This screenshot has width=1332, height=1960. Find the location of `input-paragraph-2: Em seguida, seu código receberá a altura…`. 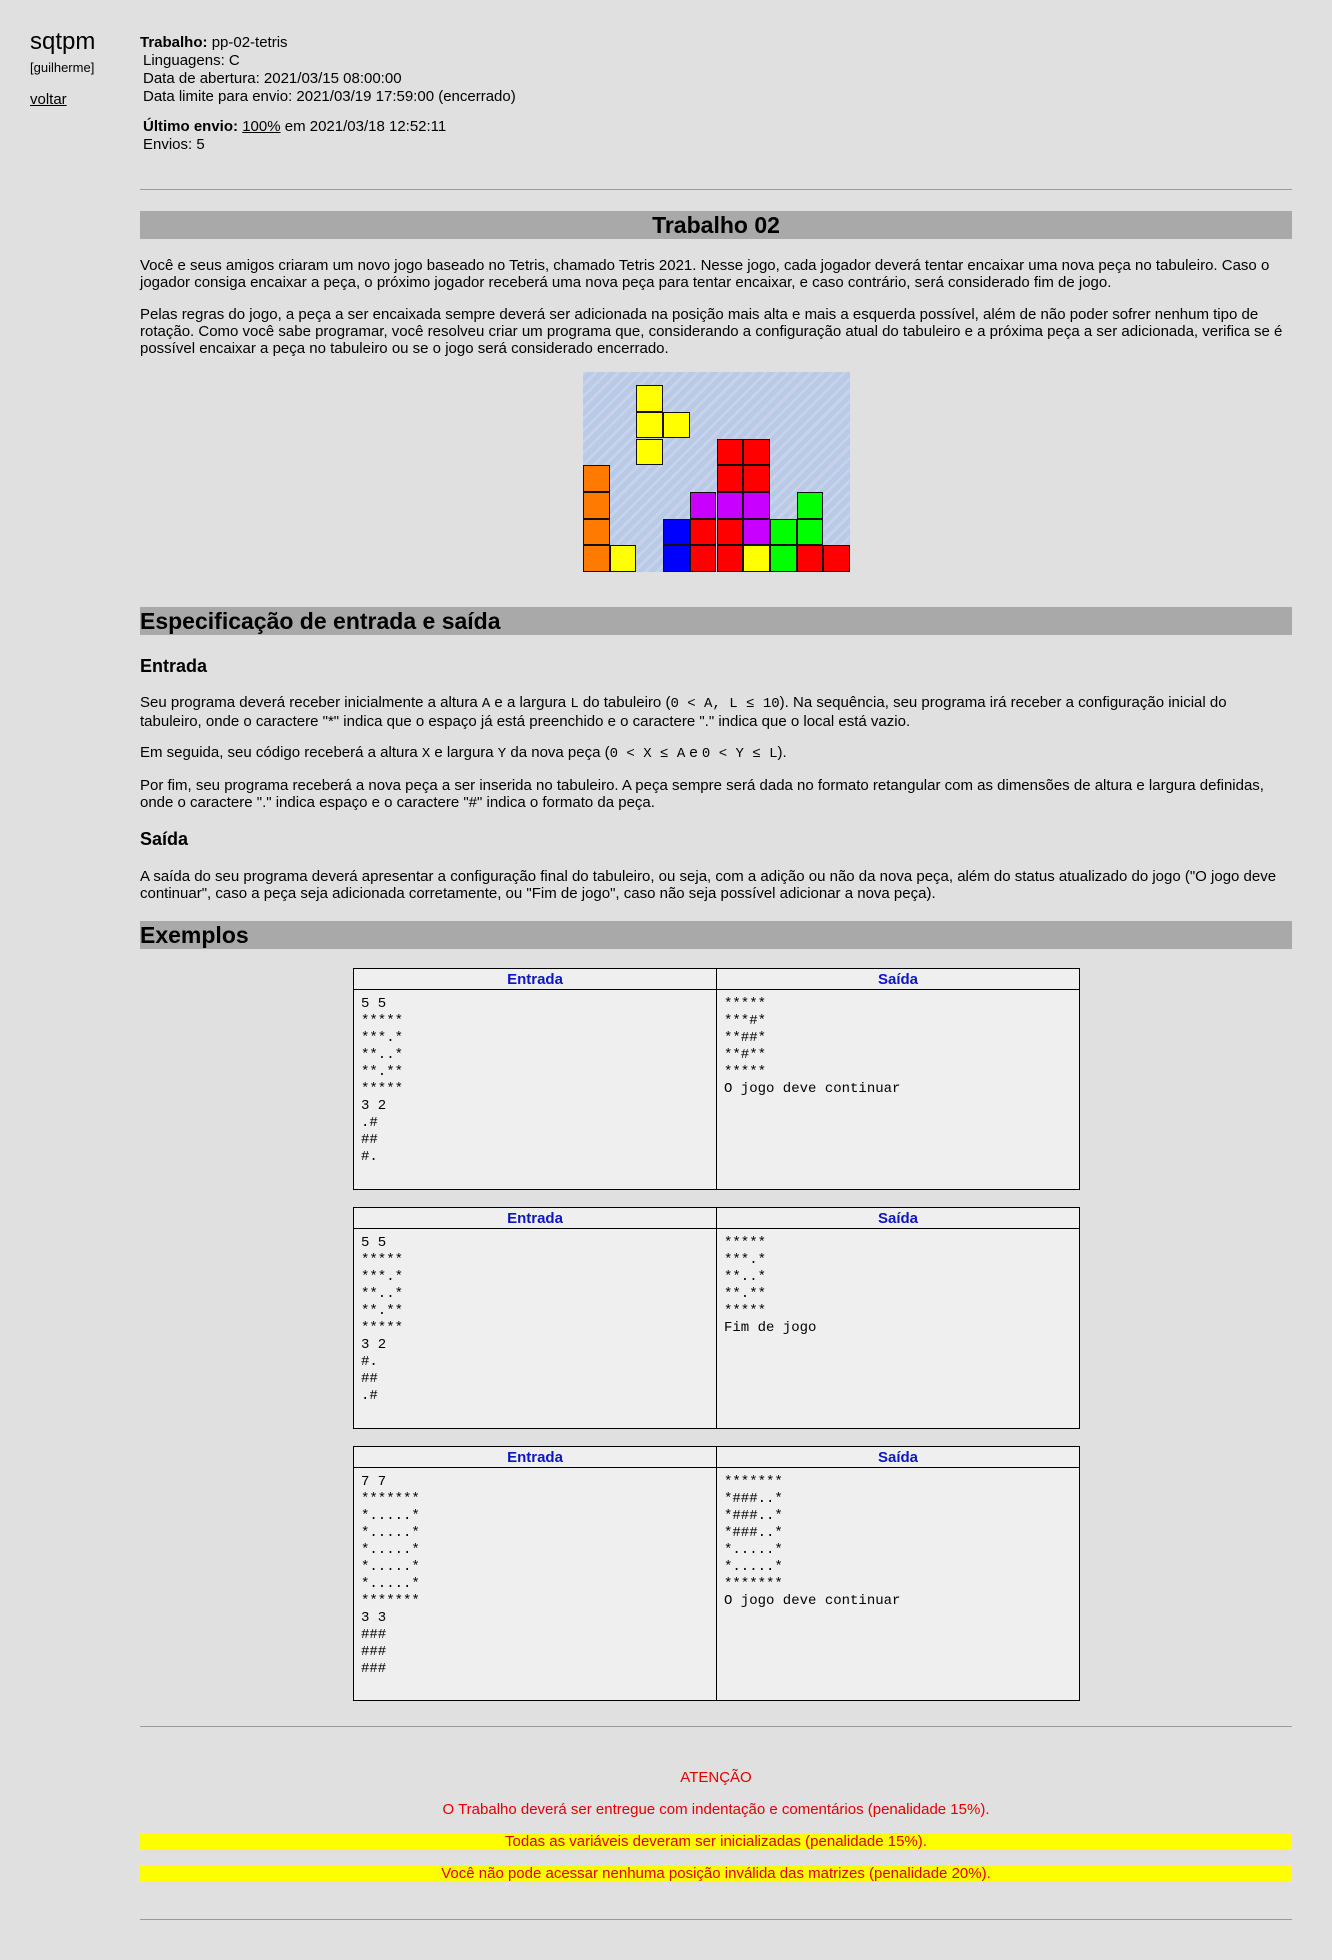

input-paragraph-2: Em seguida, seu código receberá a altura… is located at coordinates (463, 753).